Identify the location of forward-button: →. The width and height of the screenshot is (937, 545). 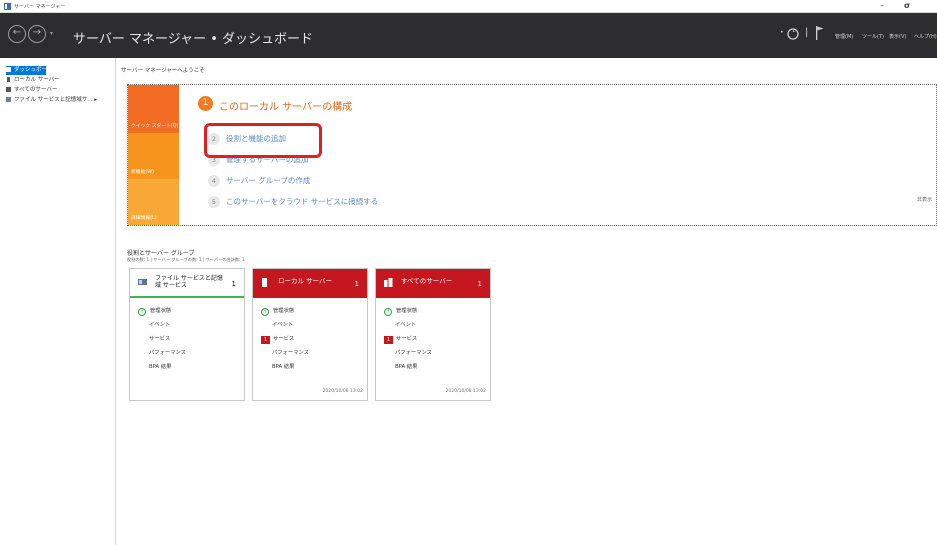
(37, 34).